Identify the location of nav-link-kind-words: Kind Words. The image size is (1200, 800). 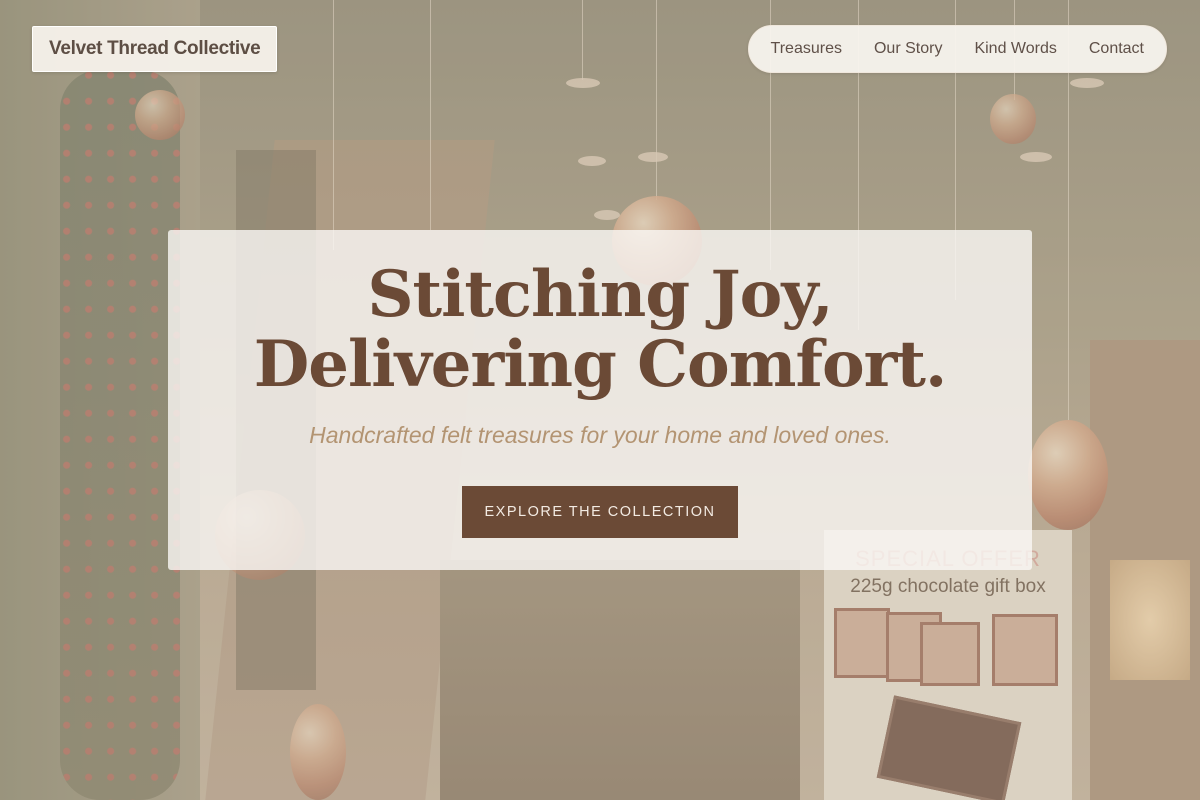
(1015, 49).